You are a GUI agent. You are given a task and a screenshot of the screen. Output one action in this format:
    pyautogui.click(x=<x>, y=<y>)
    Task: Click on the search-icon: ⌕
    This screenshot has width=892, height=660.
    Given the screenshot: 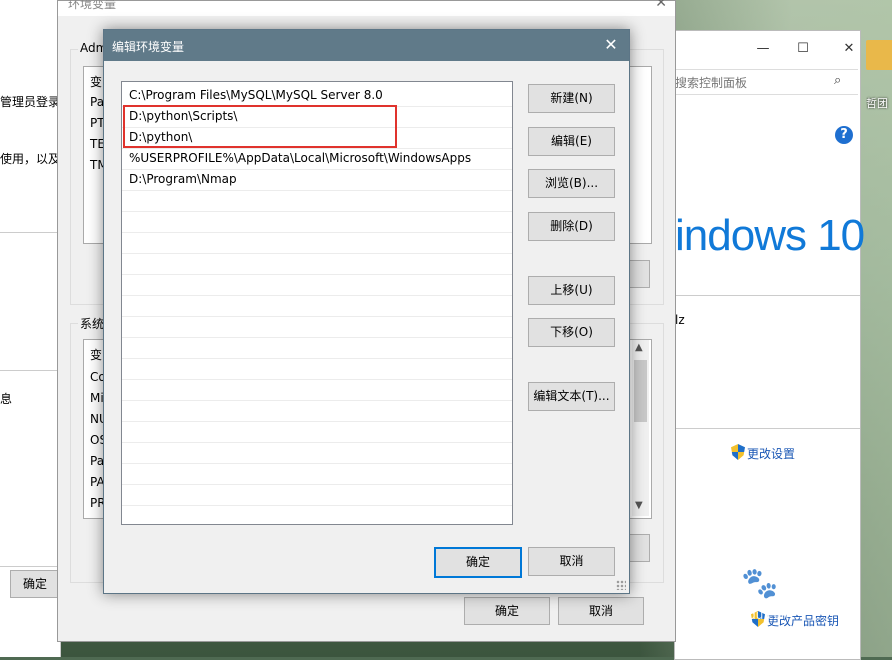 What is the action you would take?
    pyautogui.click(x=842, y=81)
    